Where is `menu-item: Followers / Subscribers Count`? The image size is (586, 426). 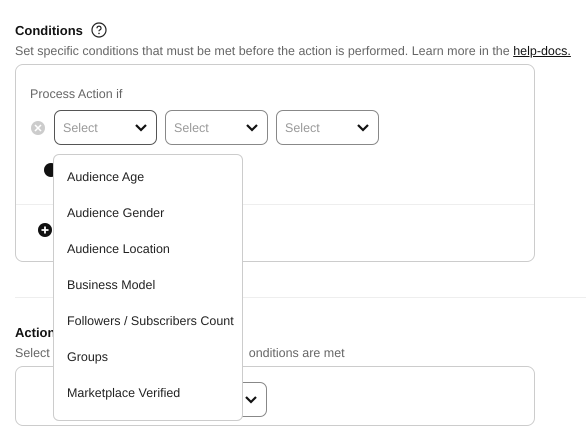 menu-item: Followers / Subscribers Count is located at coordinates (148, 321).